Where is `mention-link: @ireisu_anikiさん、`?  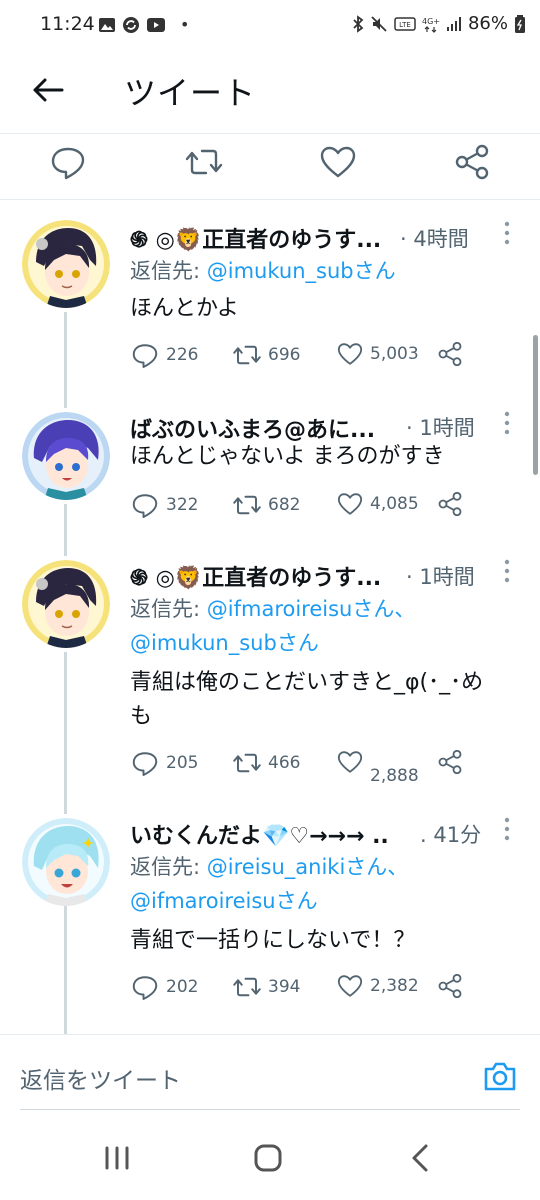
mention-link: @ireisu_anikiさん、 is located at coordinates (308, 867).